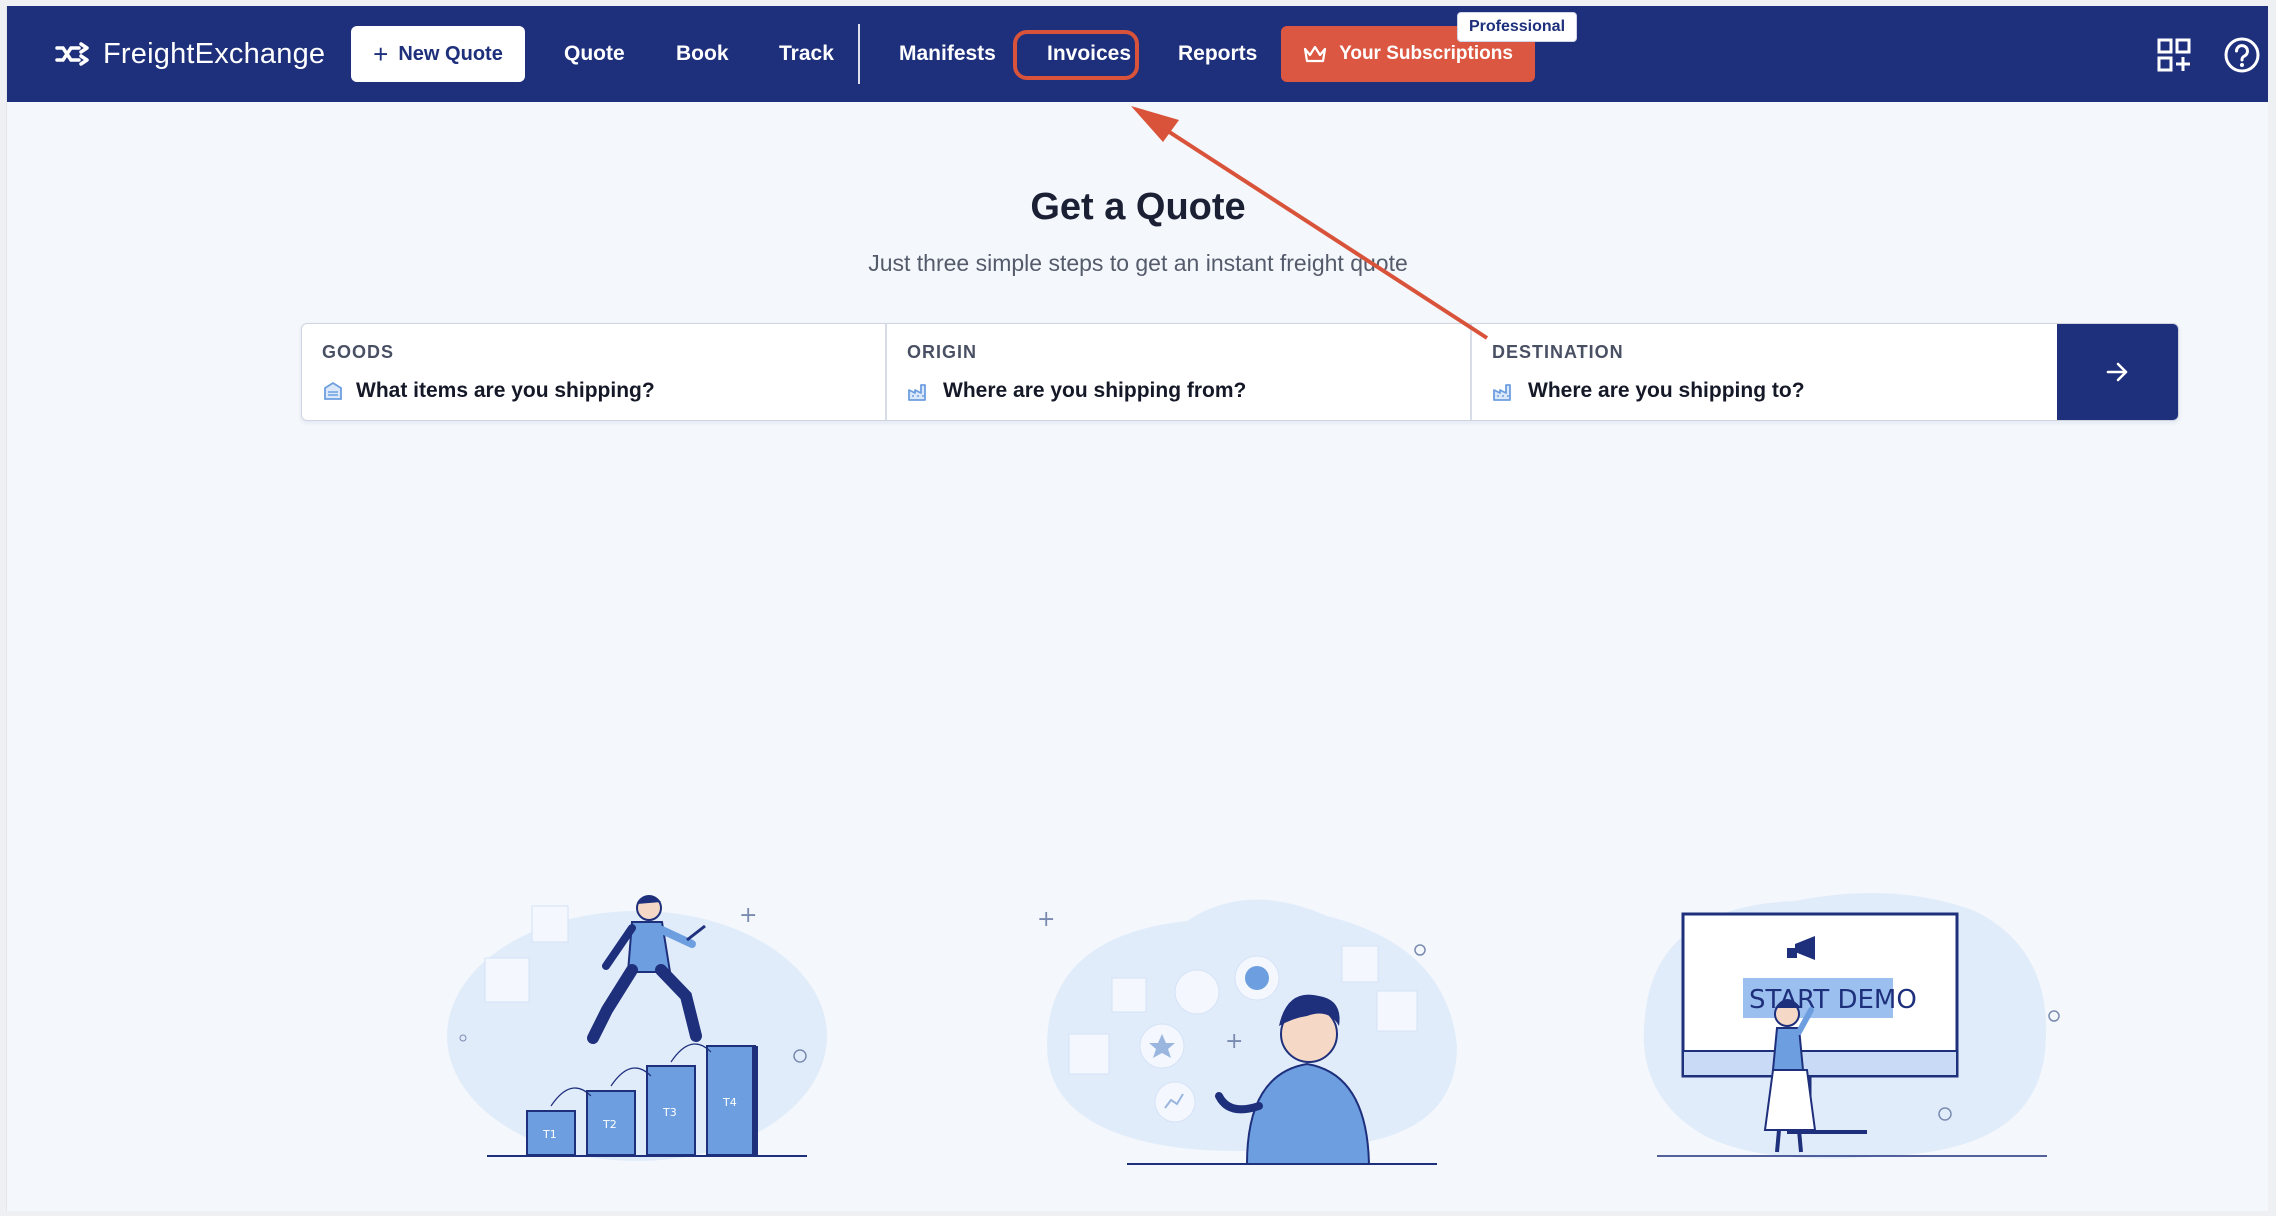 The image size is (2276, 1216). Describe the element at coordinates (1666, 390) in the screenshot. I see `destination-placeholder: Where are you shipping to?` at that location.